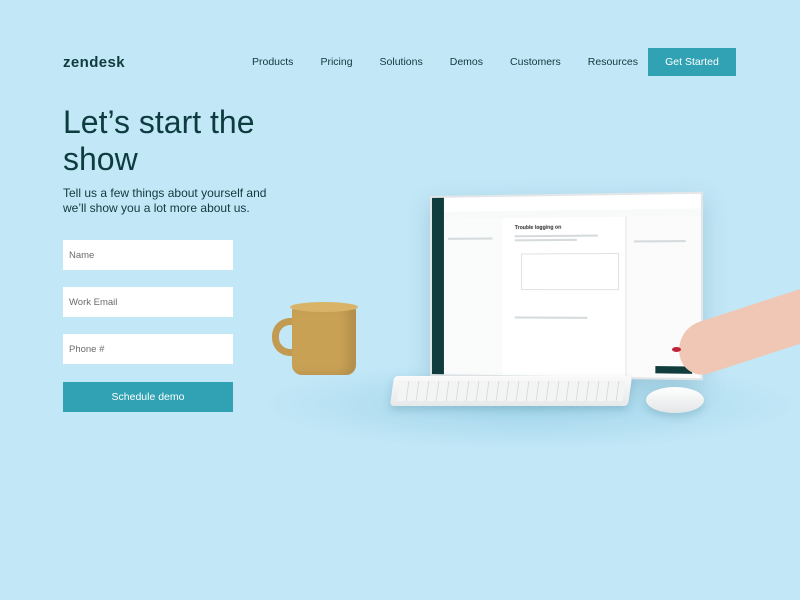 This screenshot has height=600, width=800. I want to click on monitor-screenshot: Trouble logging on, so click(567, 286).